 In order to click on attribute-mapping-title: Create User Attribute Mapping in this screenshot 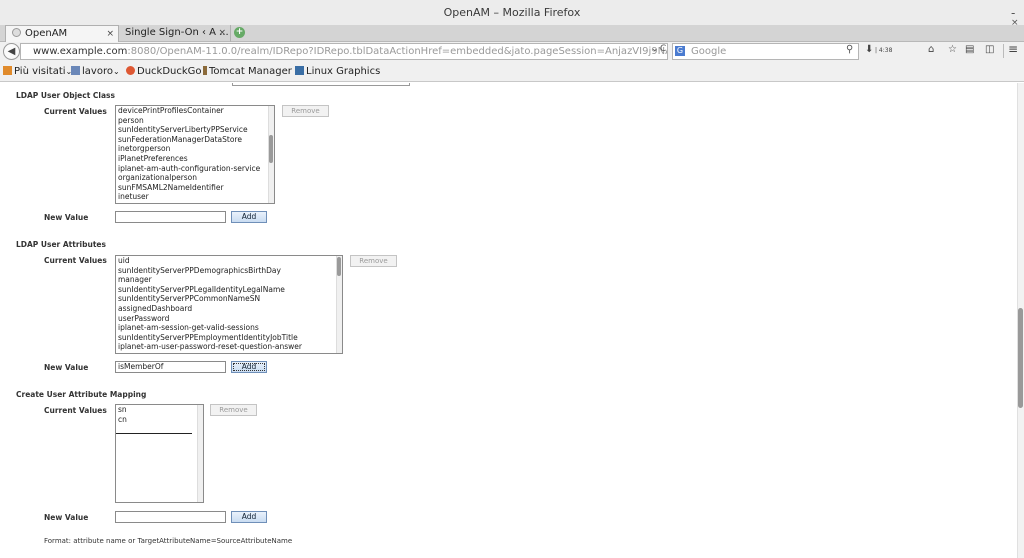, I will do `click(81, 394)`.